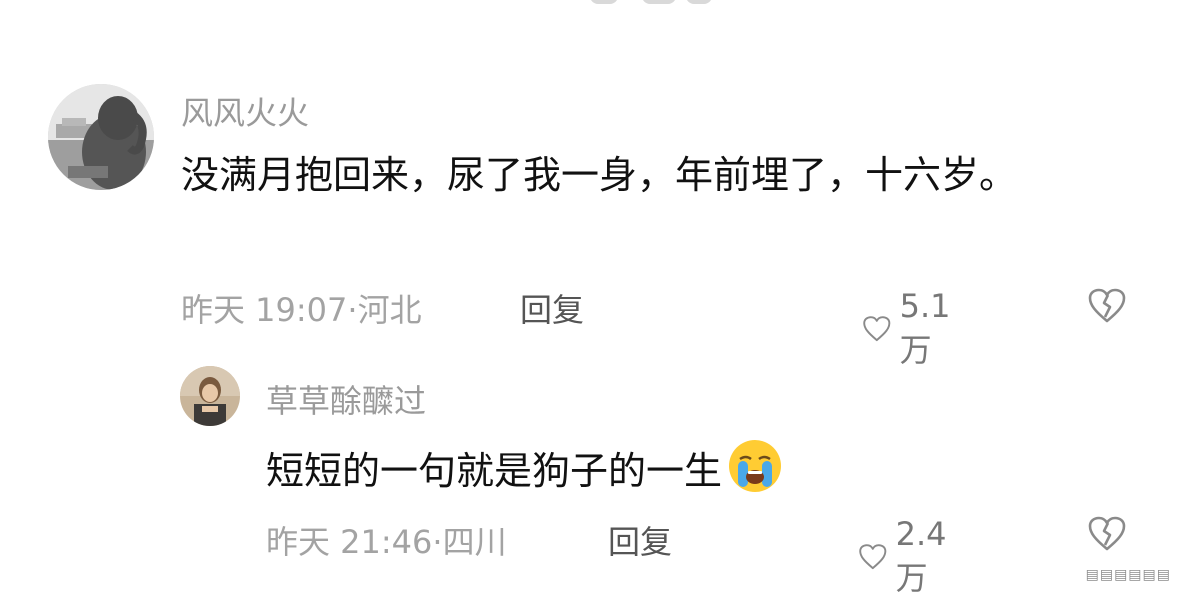 This screenshot has height=599, width=1179. Describe the element at coordinates (925, 328) in the screenshot. I see `like-count: 5.1万` at that location.